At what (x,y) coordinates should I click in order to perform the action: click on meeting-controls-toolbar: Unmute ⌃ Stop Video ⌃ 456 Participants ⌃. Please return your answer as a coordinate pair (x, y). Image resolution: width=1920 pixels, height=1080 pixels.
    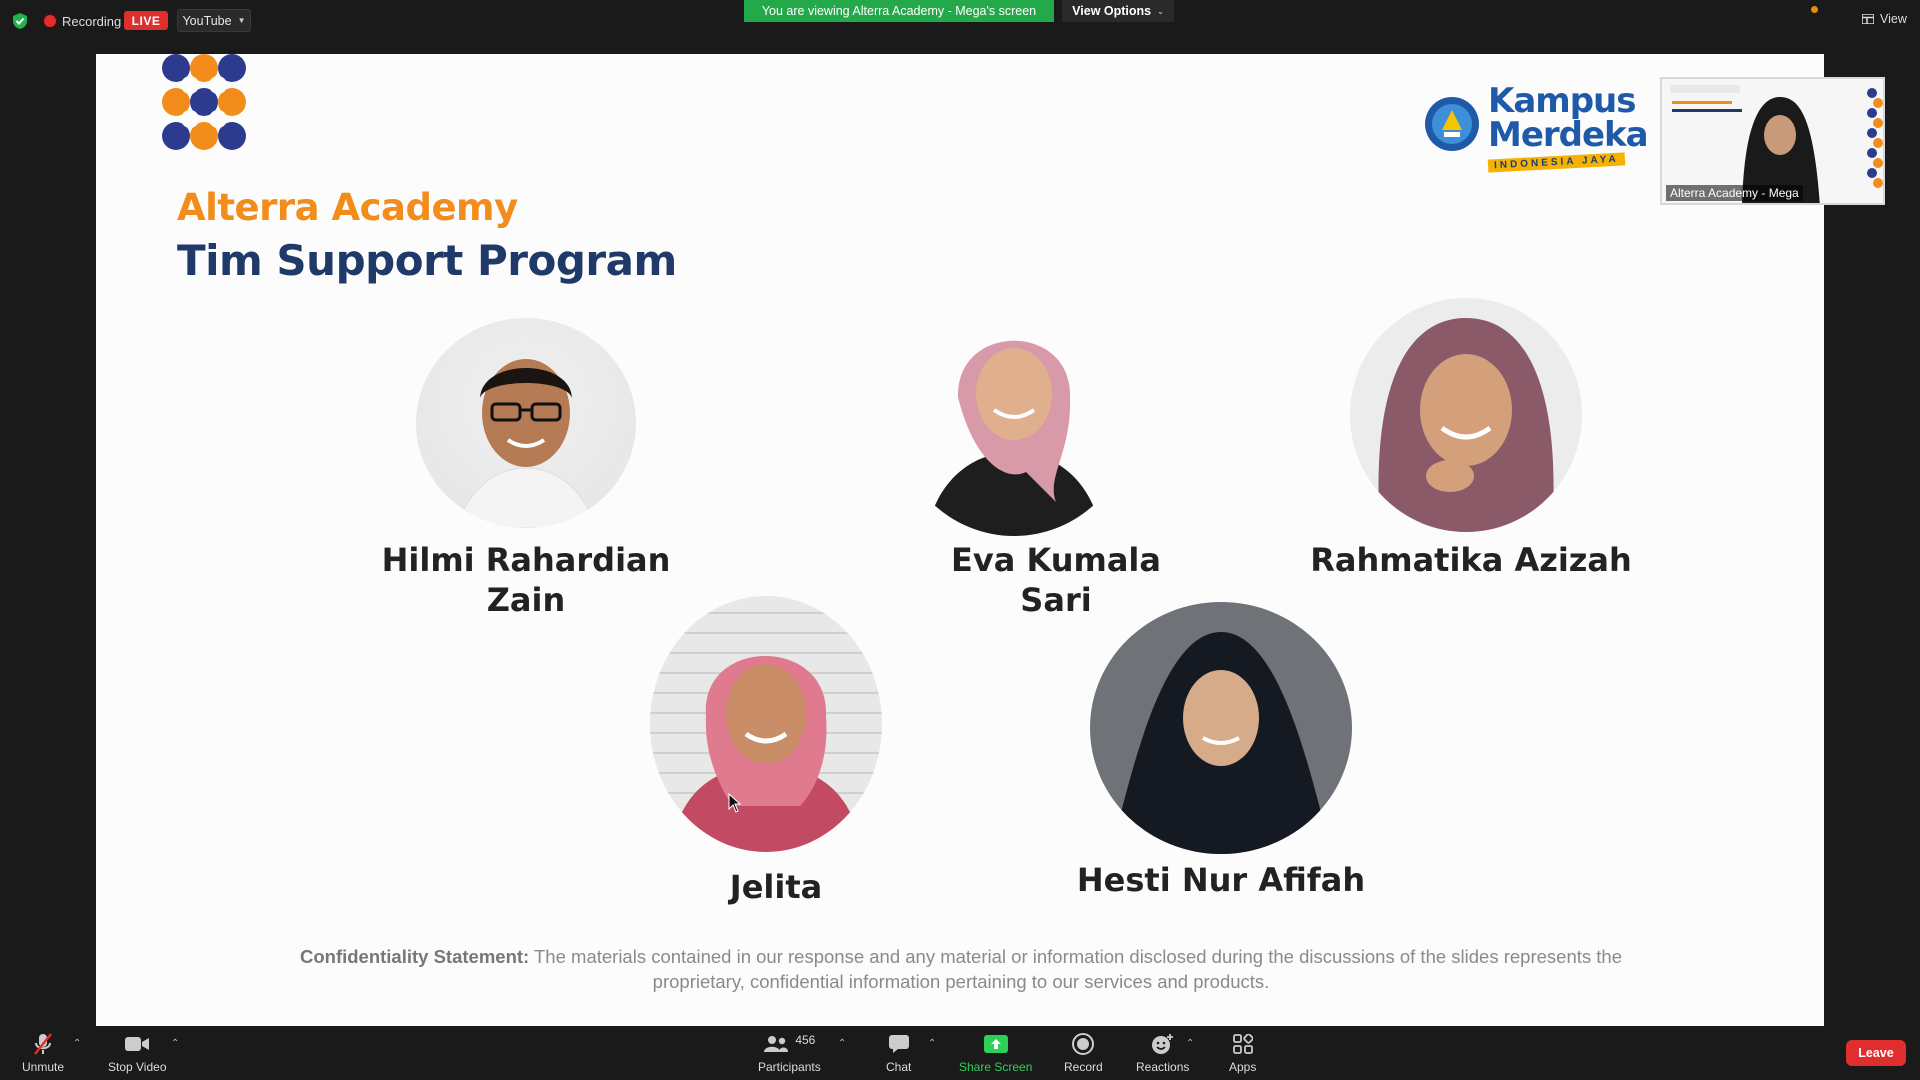
    Looking at the image, I should click on (960, 1053).